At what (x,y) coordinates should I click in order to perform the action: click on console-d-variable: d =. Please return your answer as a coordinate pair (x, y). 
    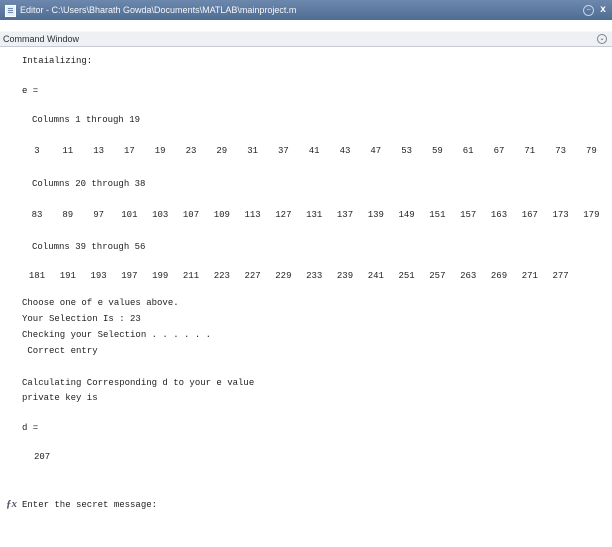
    Looking at the image, I should click on (30, 428).